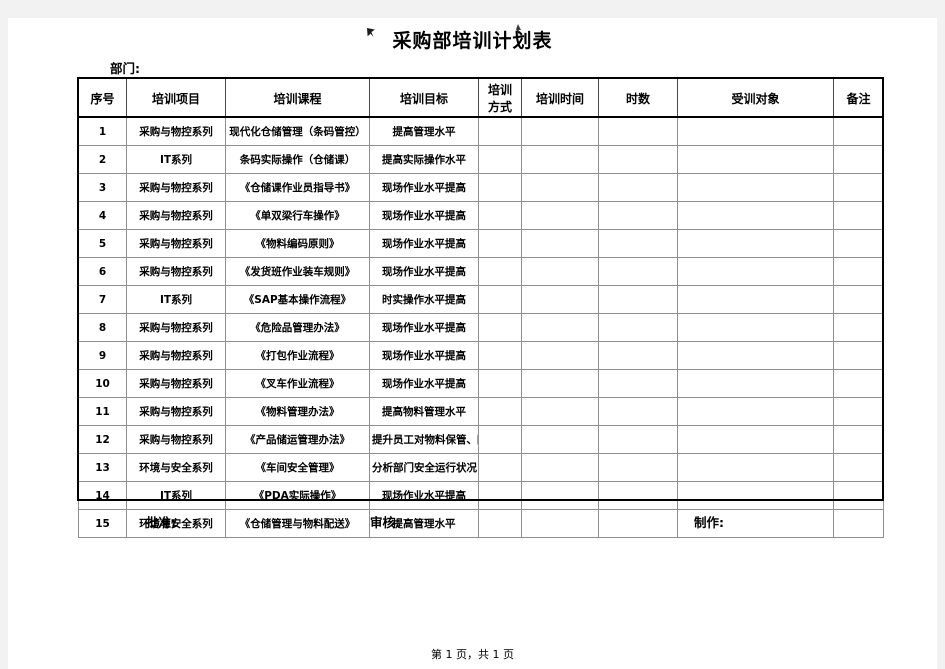 The image size is (945, 669). I want to click on cell-no: 13, so click(102, 467).